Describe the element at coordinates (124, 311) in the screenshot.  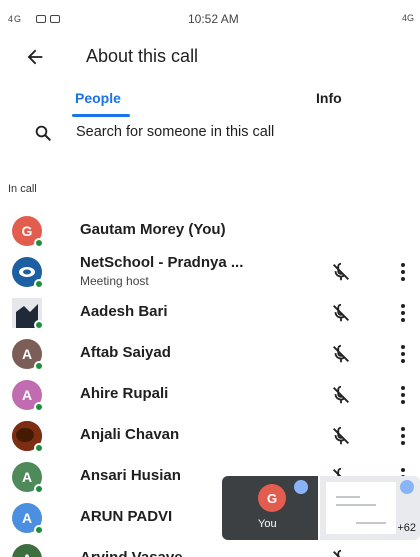
I see `participant-name: Aadesh Bari` at that location.